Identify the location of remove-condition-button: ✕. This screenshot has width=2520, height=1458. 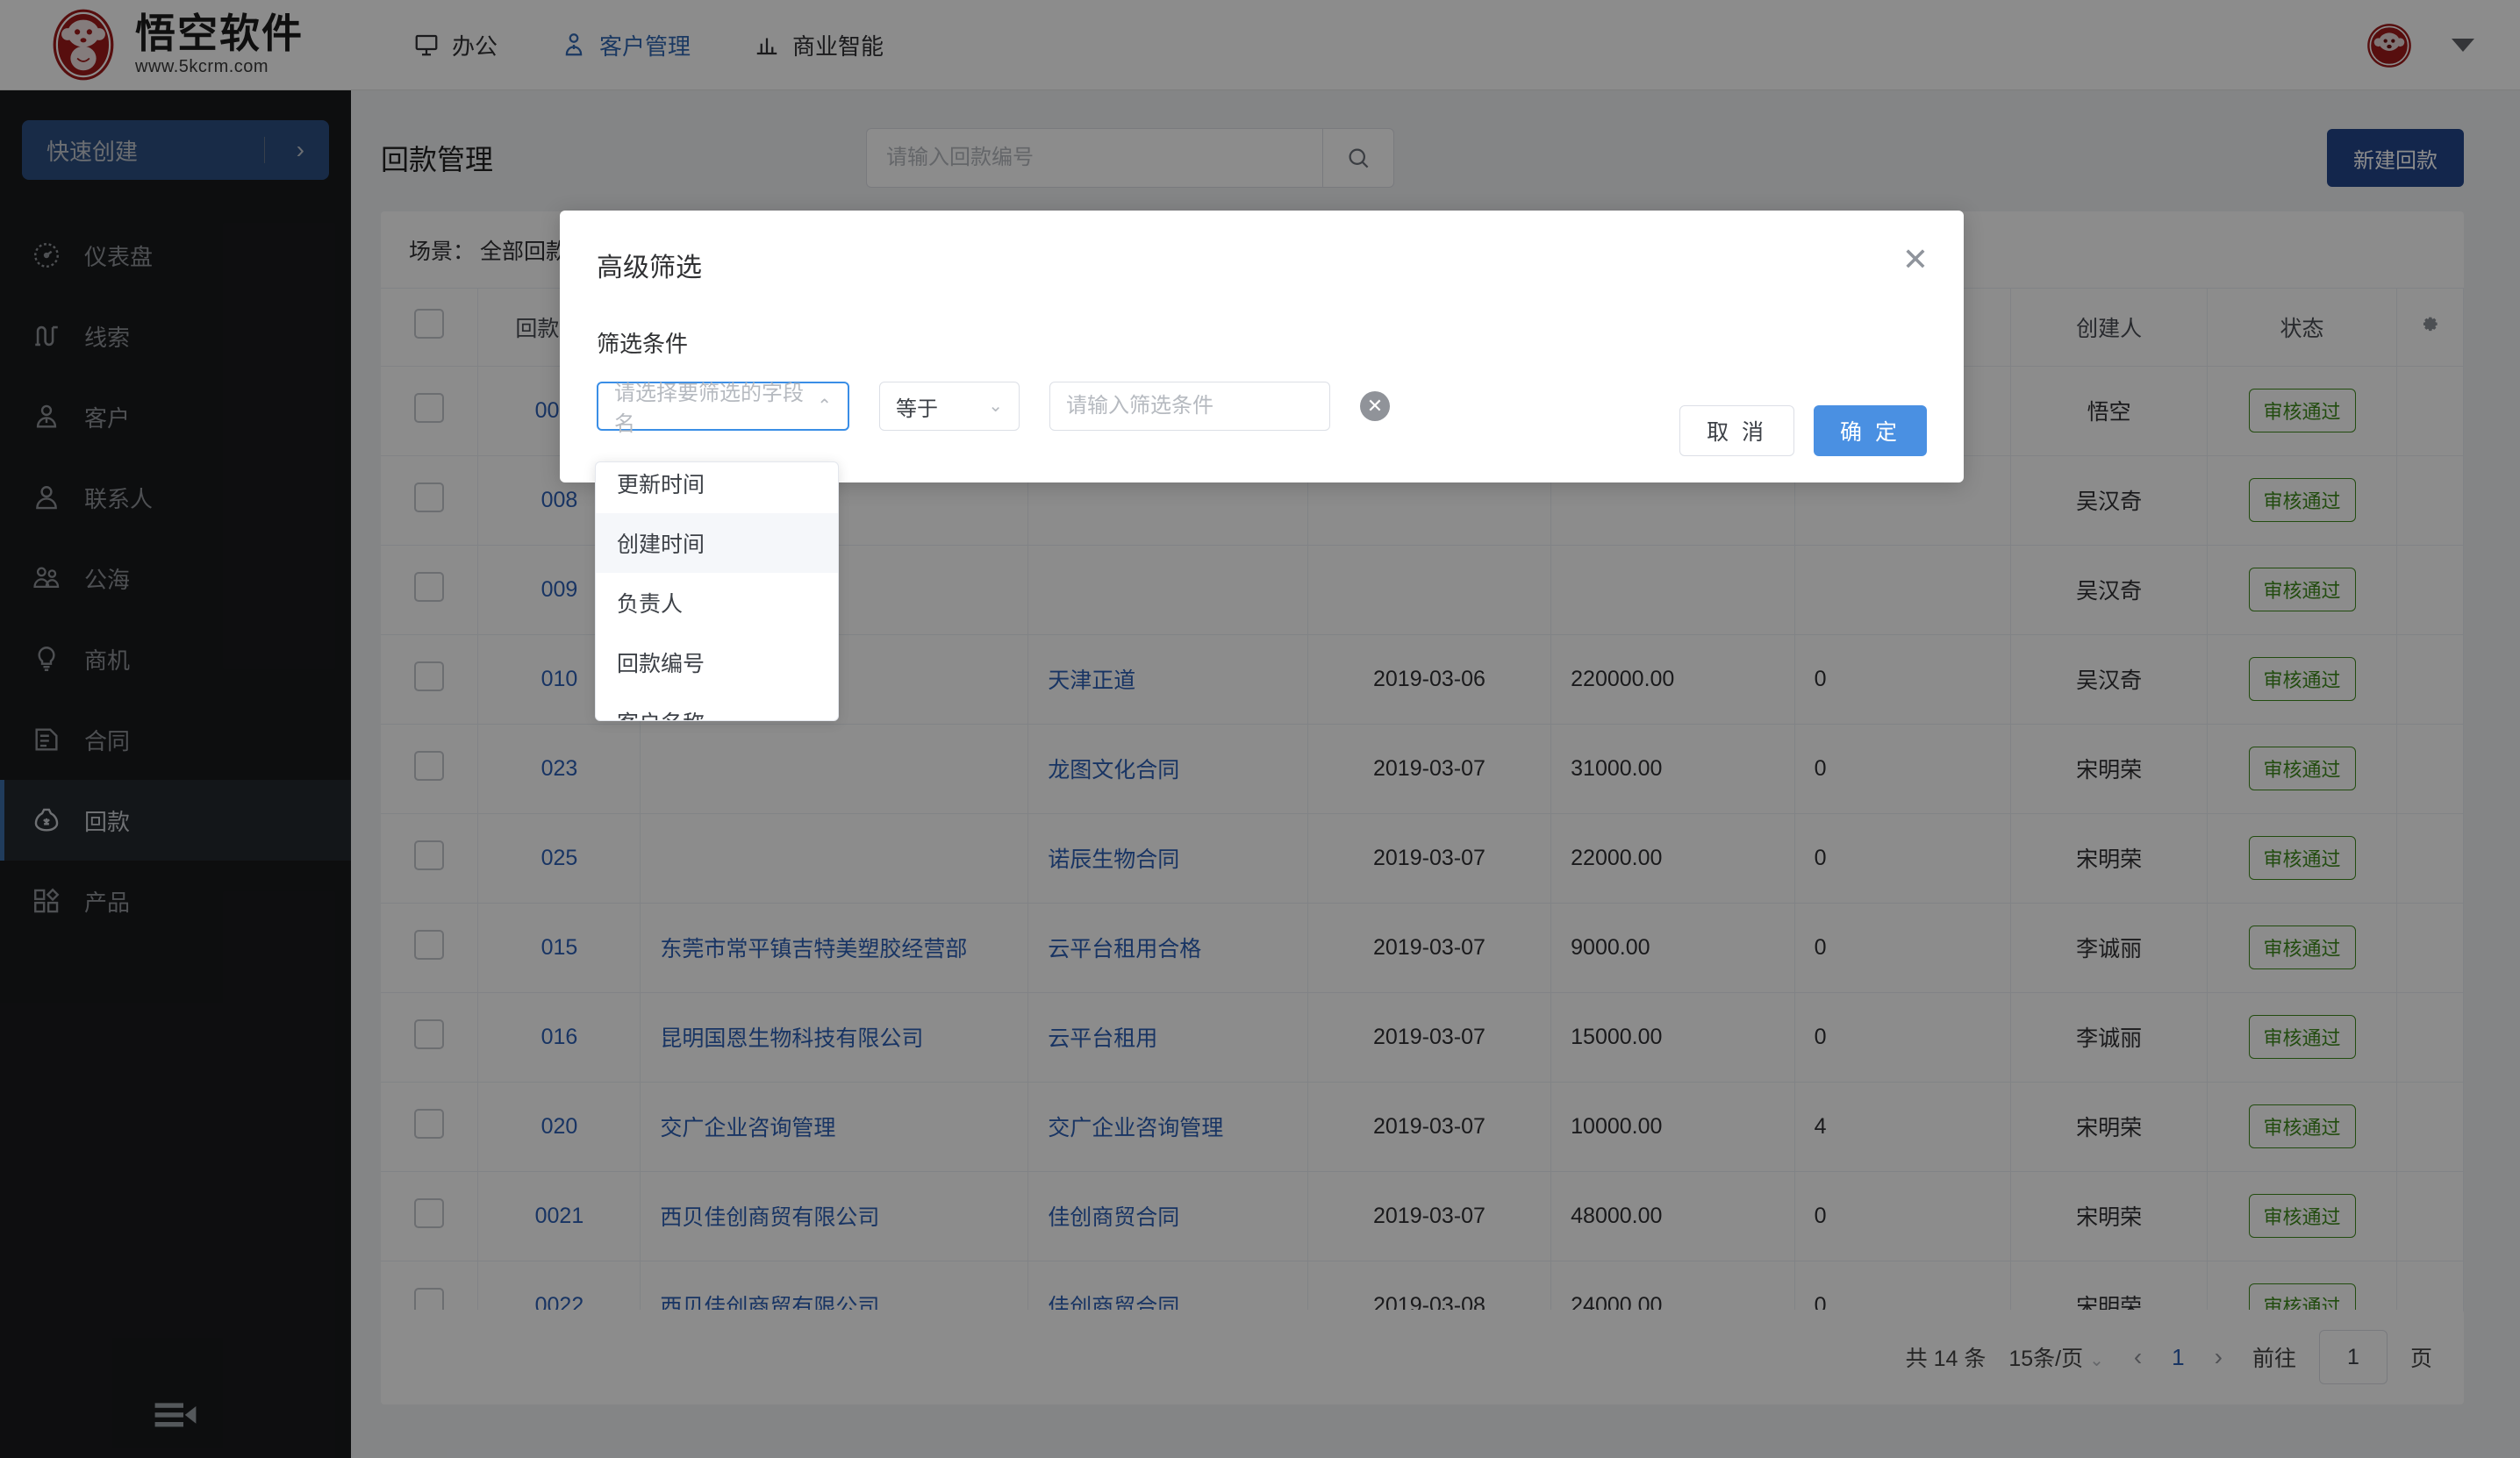
(1375, 406).